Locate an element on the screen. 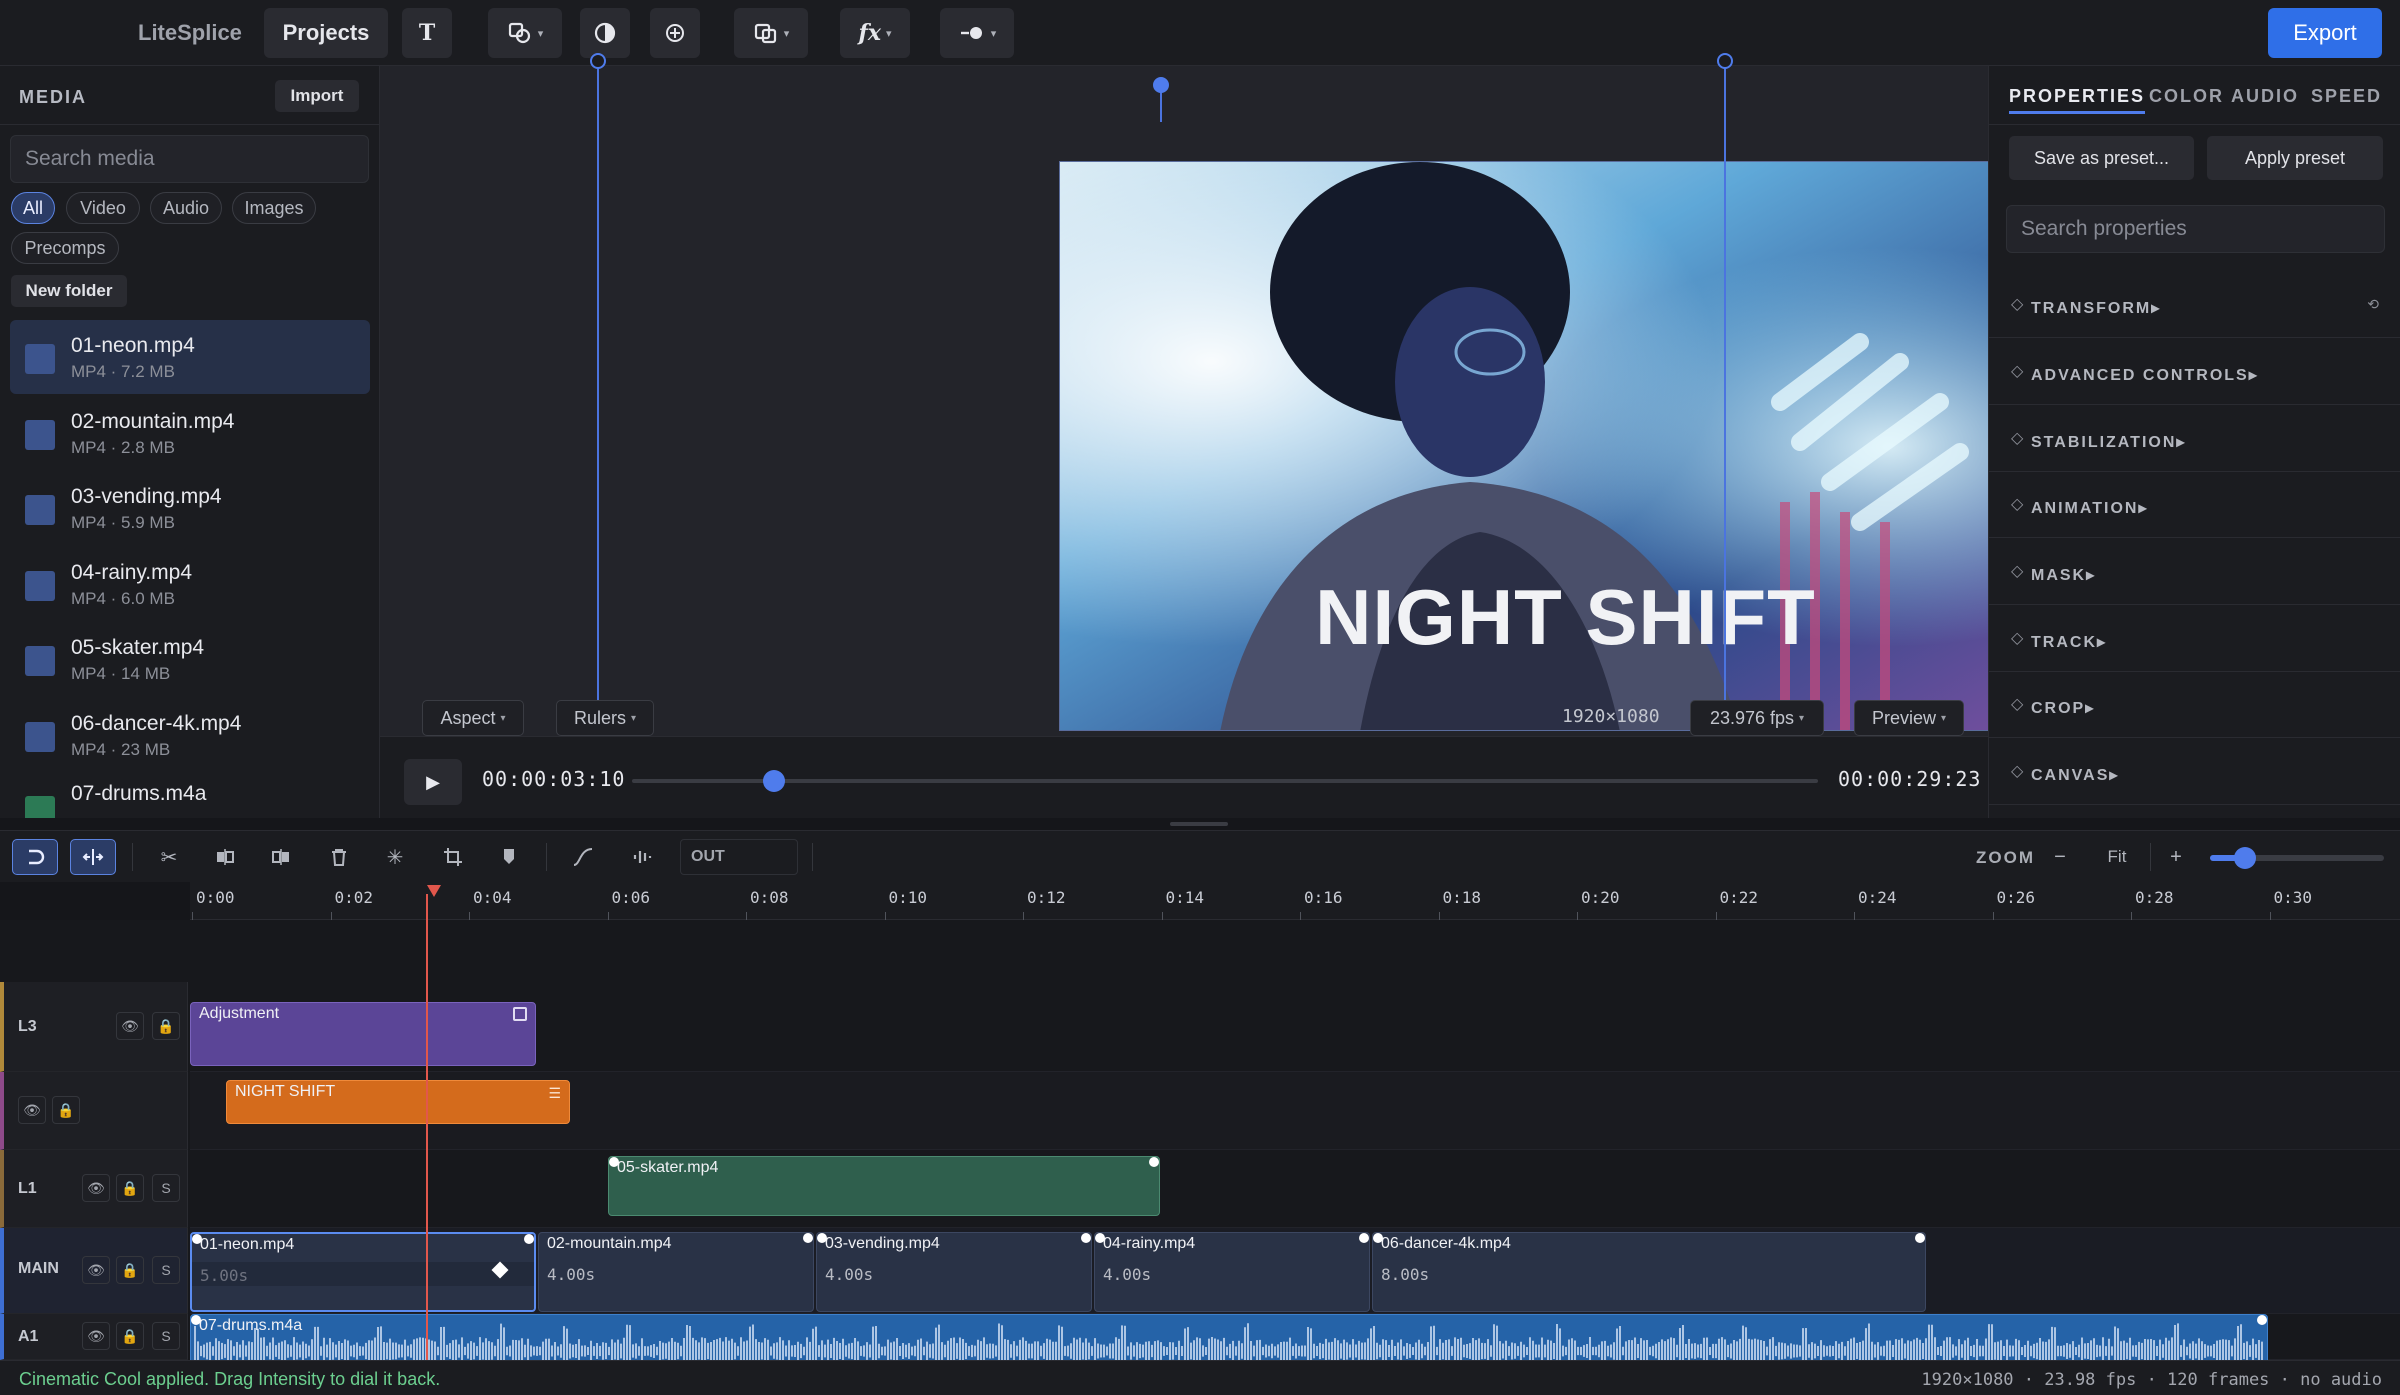  section-stabilization: ◇ STABILIZATION▸ is located at coordinates (2194, 439).